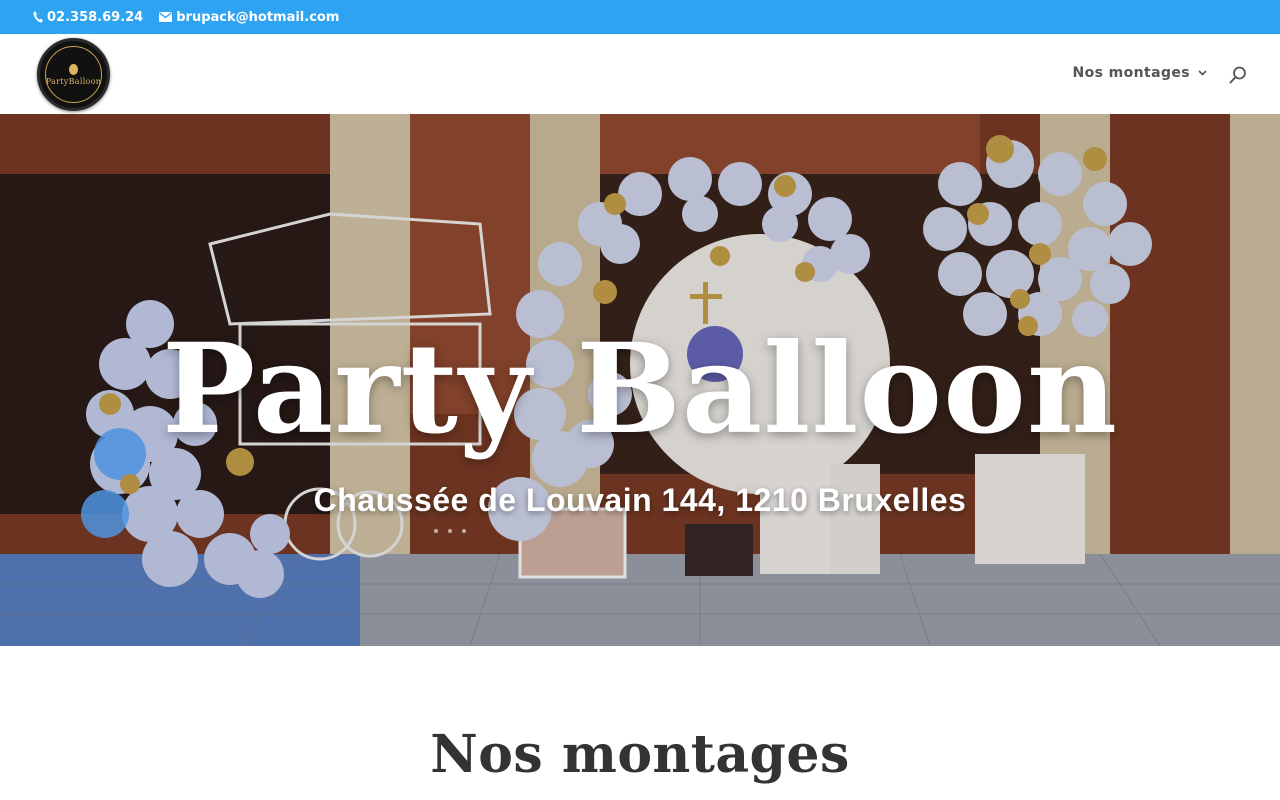 The height and width of the screenshot is (800, 1280). I want to click on site-logo: PartyBalloon, so click(73, 74).